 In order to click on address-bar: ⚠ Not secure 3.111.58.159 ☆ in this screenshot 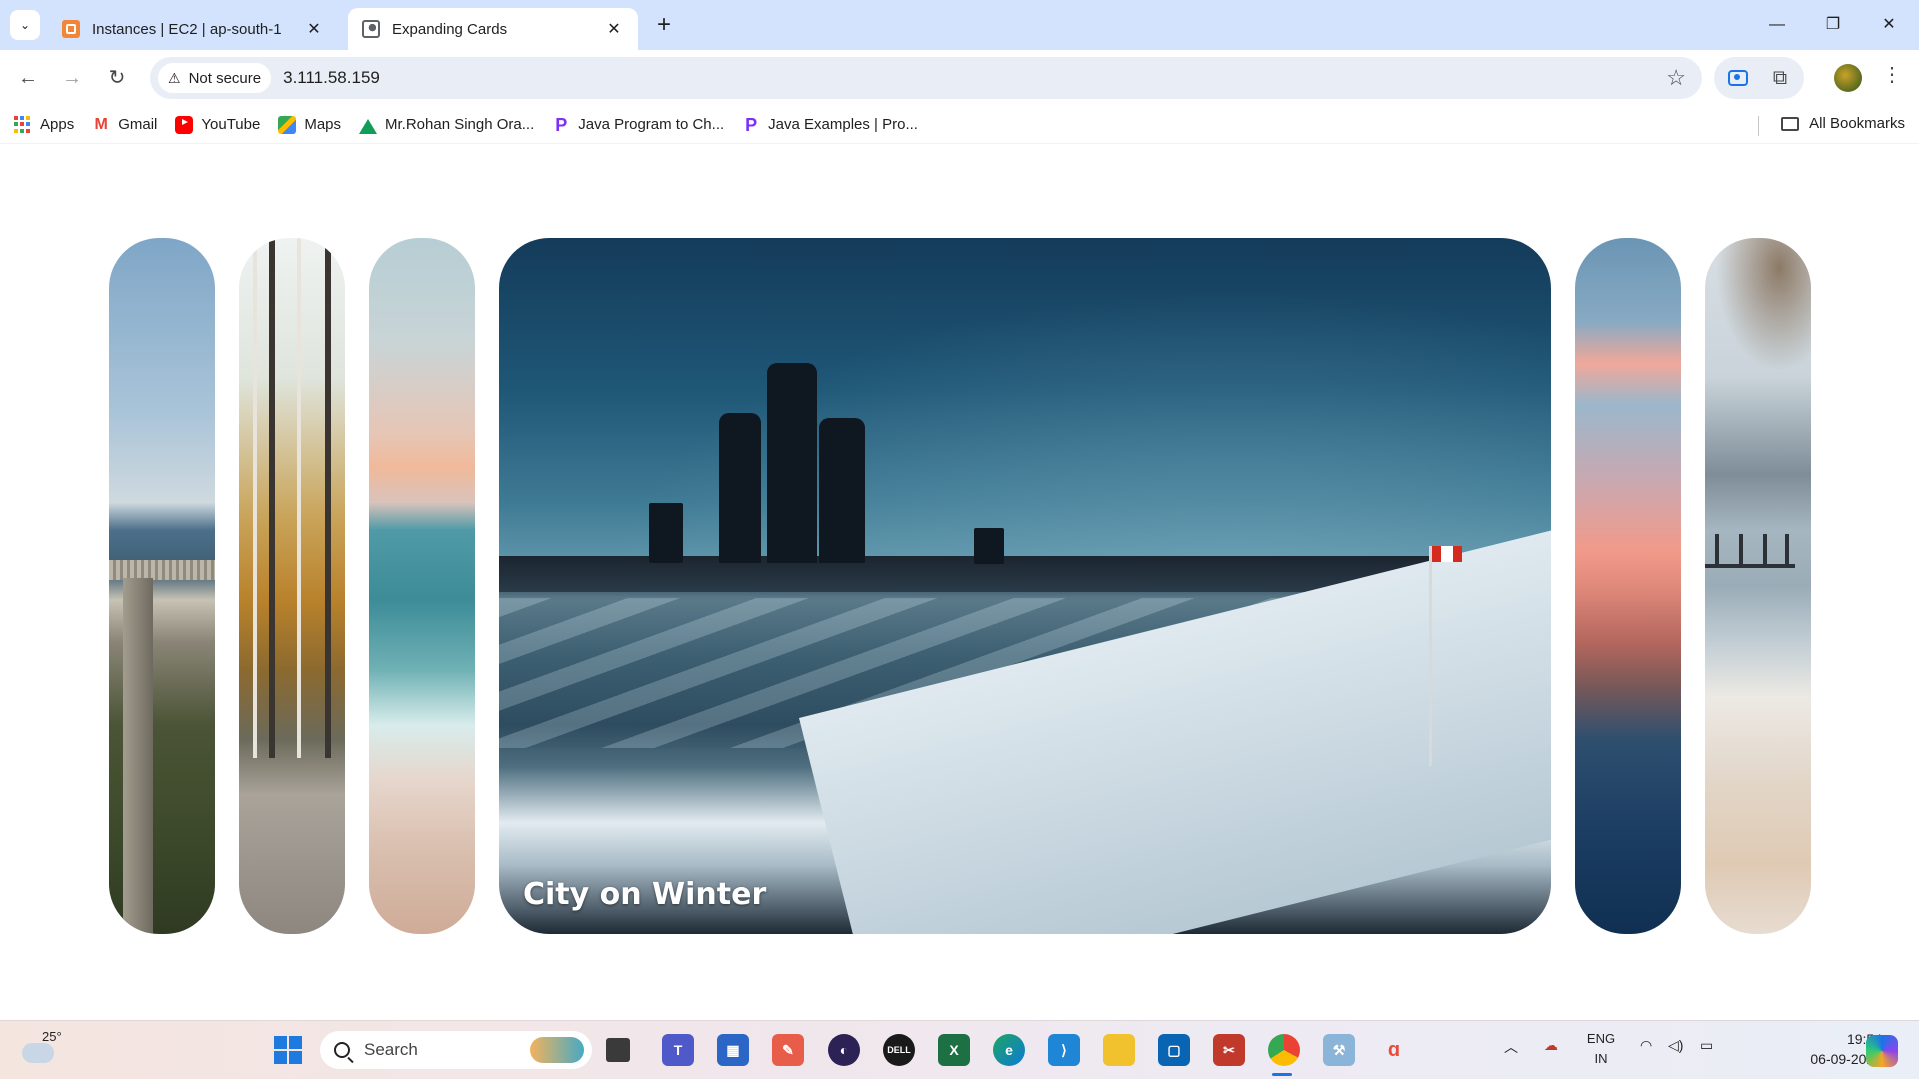, I will do `click(926, 78)`.